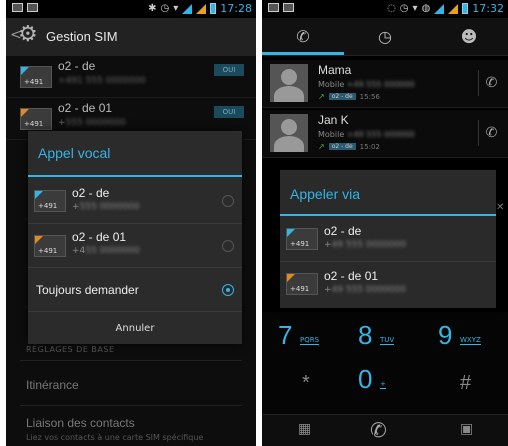  Describe the element at coordinates (106, 251) in the screenshot. I see `option-number: +455 0000000` at that location.